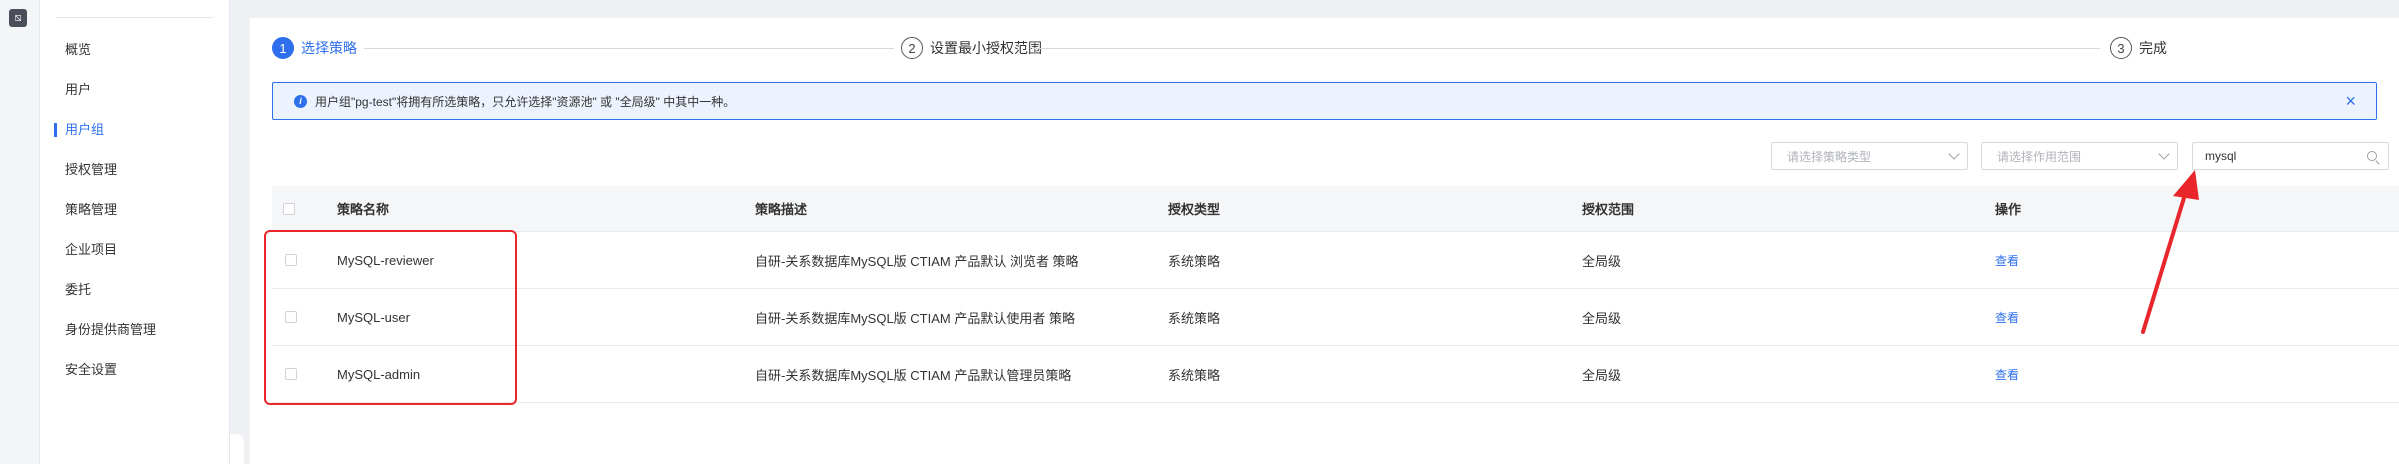  I want to click on column-header: 授权类型, so click(1194, 209).